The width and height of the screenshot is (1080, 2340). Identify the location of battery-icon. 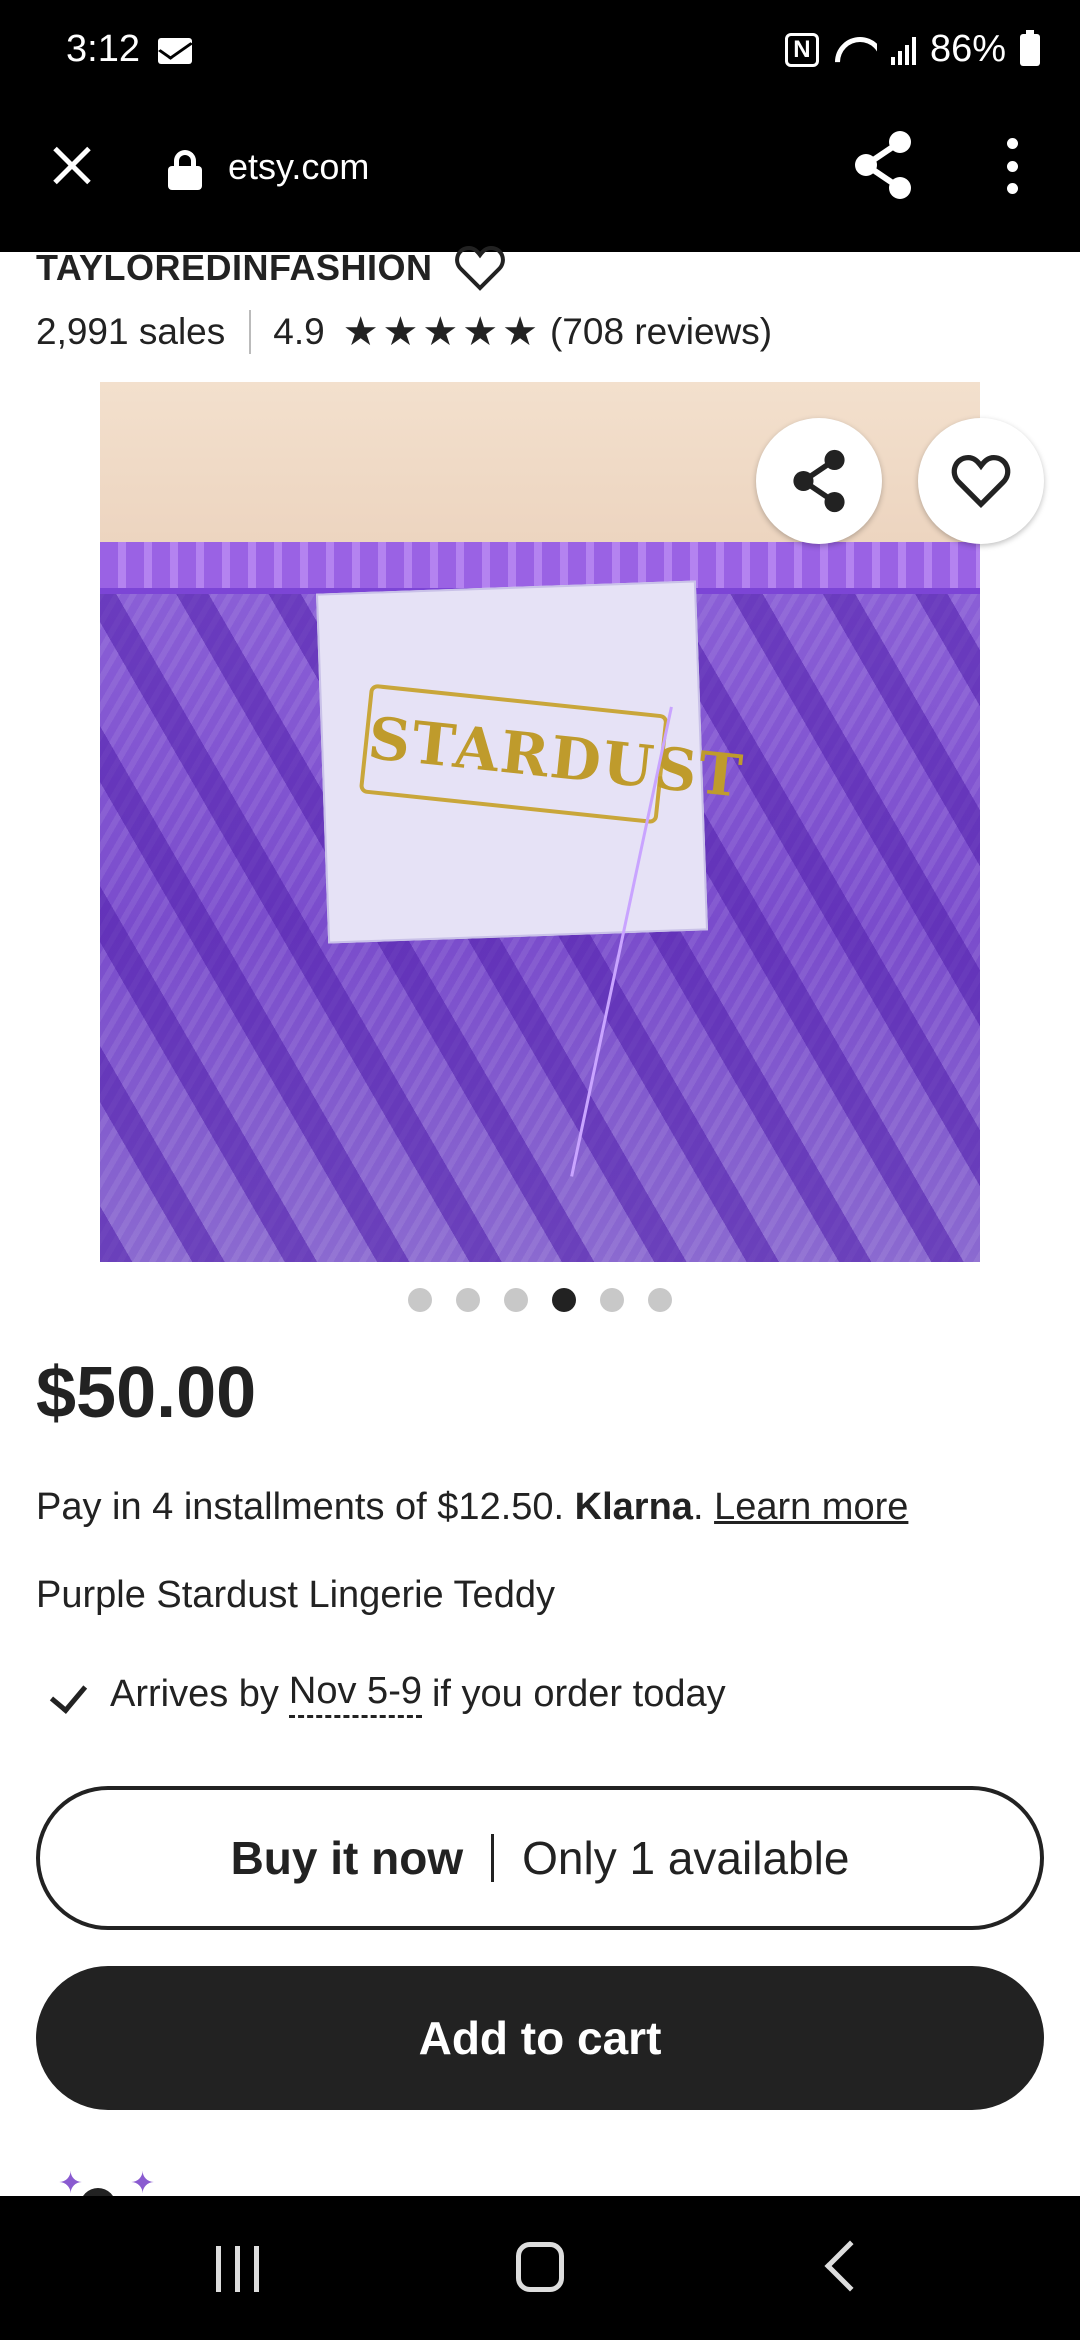
(1030, 47).